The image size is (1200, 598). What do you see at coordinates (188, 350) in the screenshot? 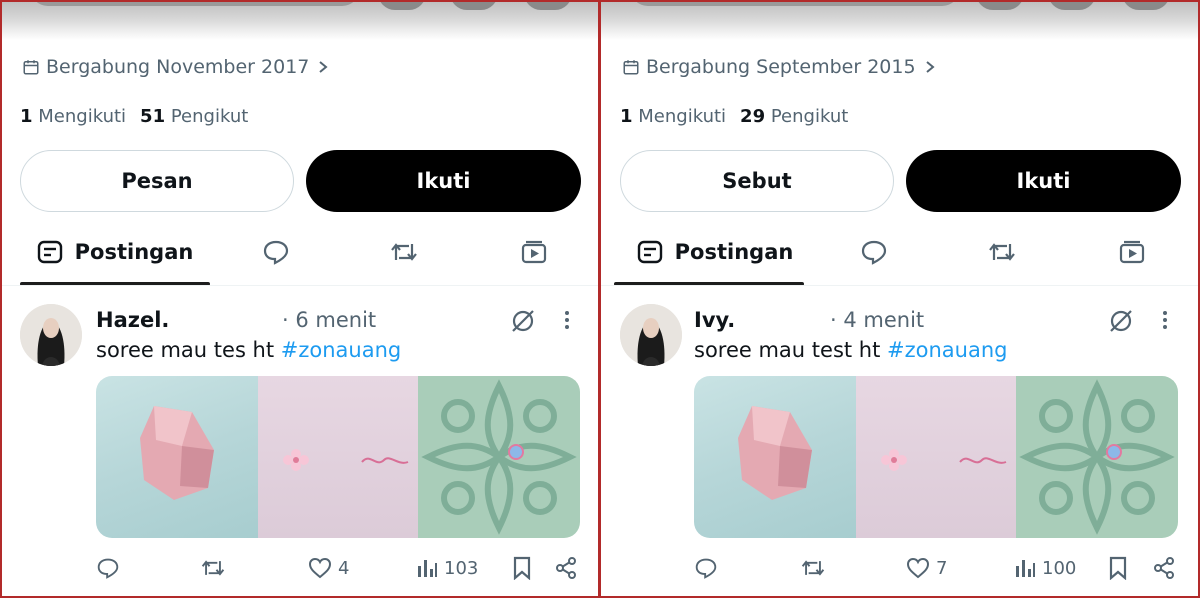
I see `post-body: soree mau tes ht` at bounding box center [188, 350].